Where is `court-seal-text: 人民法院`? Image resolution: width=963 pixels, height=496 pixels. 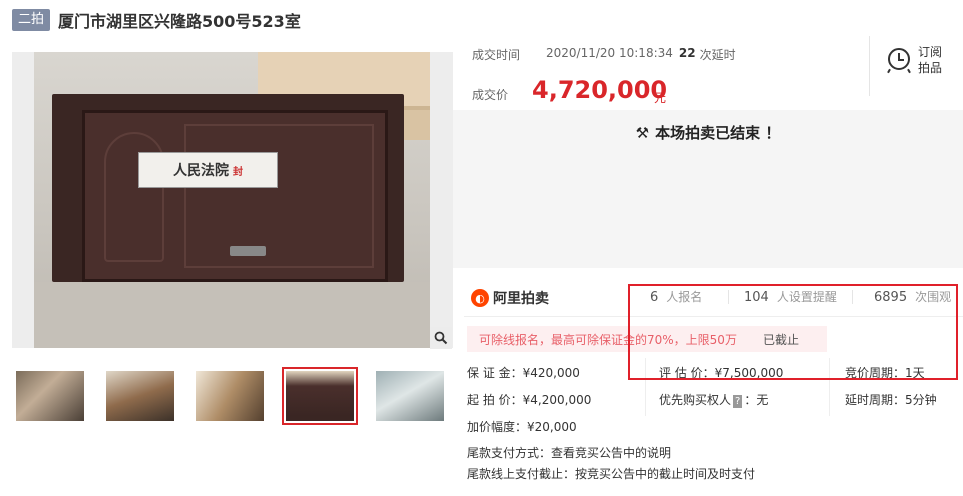 court-seal-text: 人民法院 is located at coordinates (201, 171).